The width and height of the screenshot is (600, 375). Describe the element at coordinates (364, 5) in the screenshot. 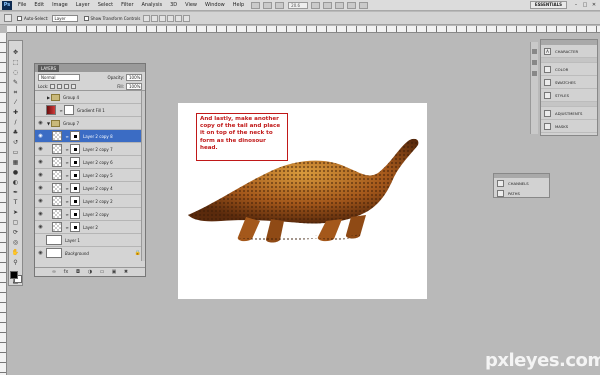

I see `screen-mode-button` at that location.